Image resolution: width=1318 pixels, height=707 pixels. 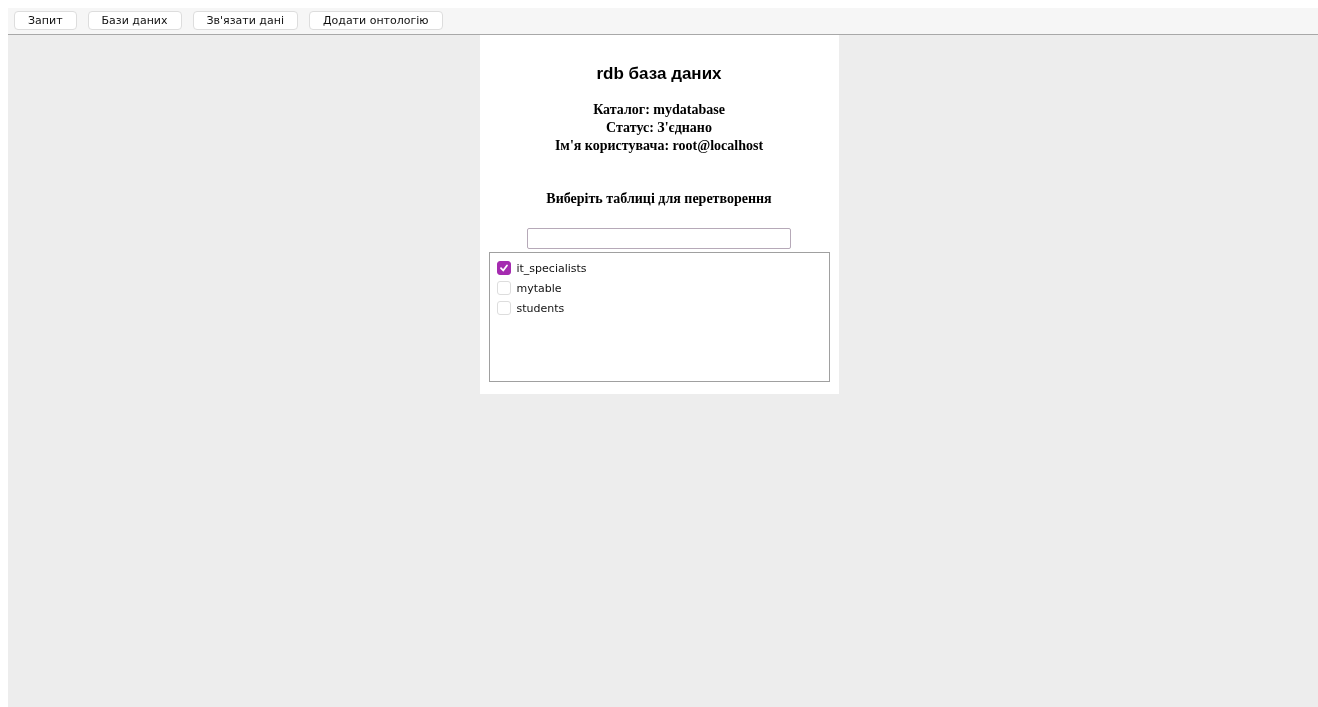 I want to click on table-name: mytable, so click(x=539, y=288).